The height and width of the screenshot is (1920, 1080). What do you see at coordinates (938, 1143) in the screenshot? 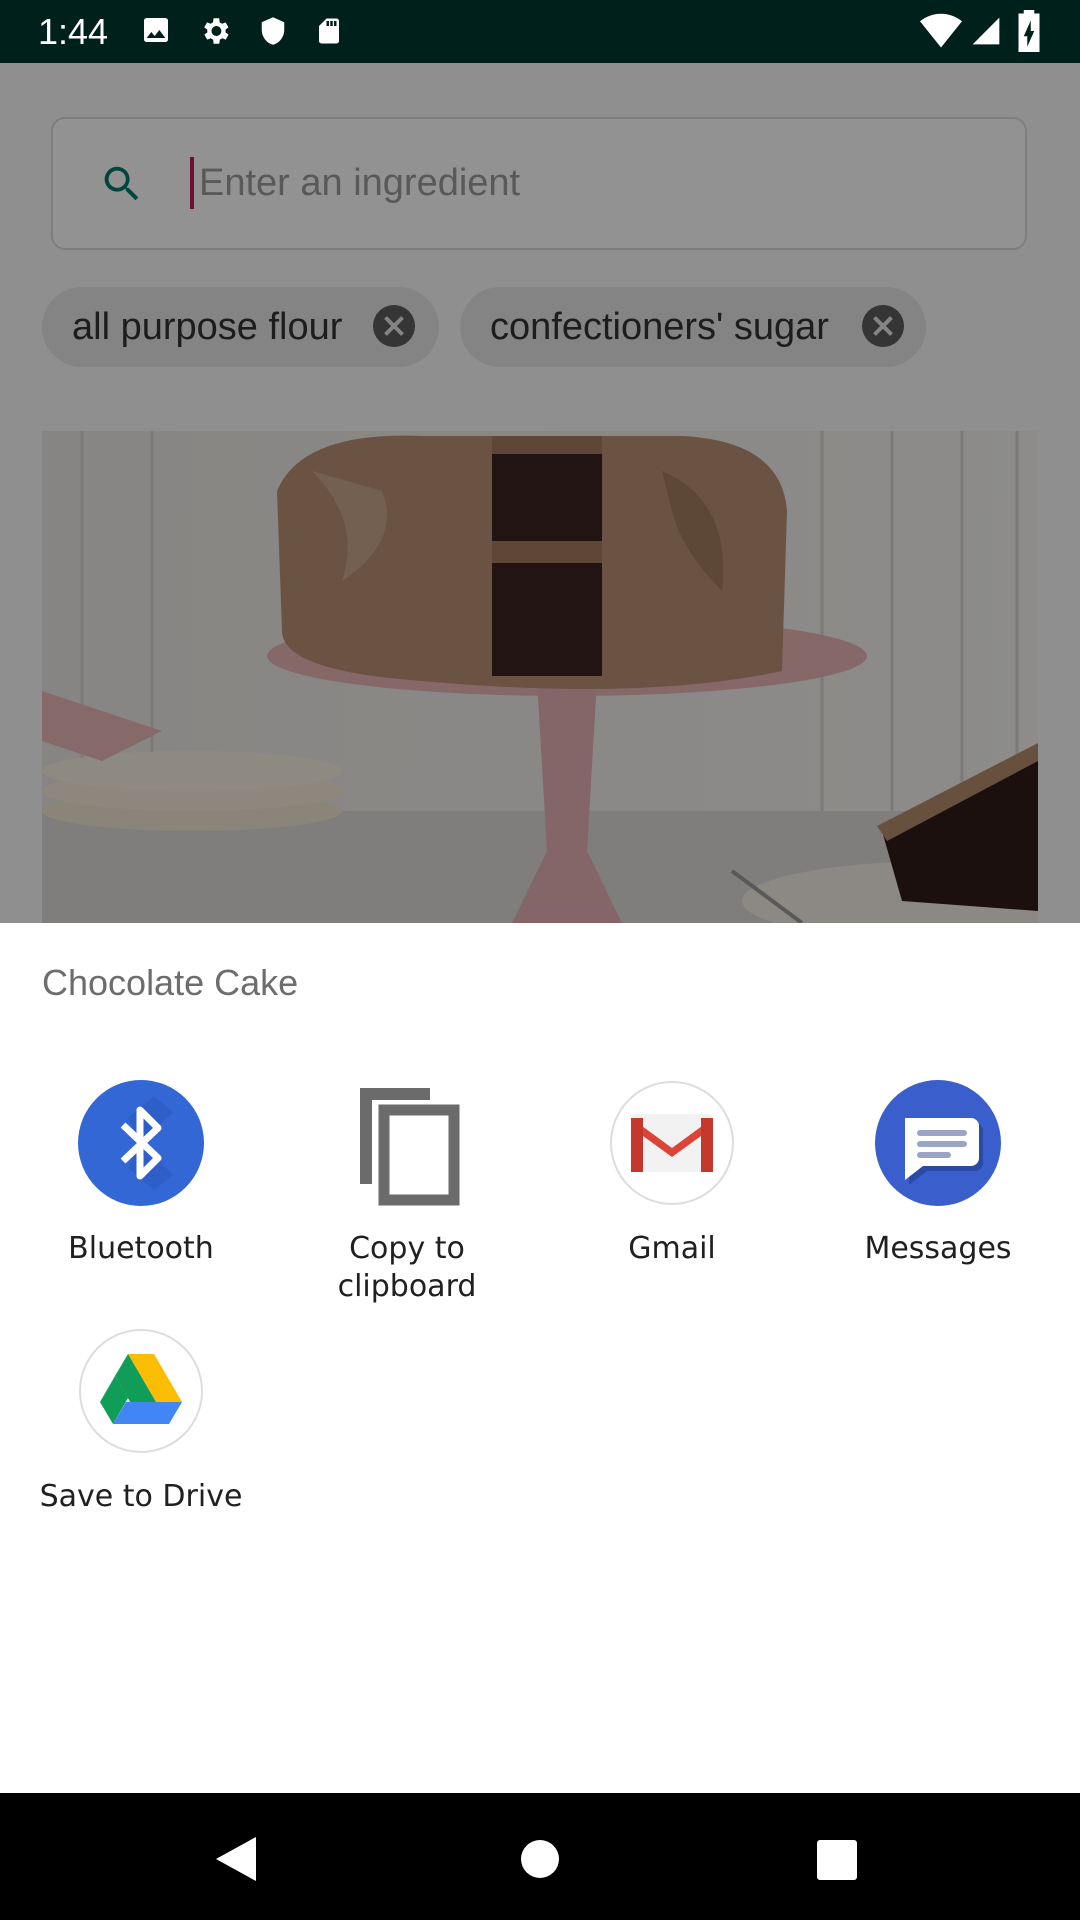
I see `messages-icon` at bounding box center [938, 1143].